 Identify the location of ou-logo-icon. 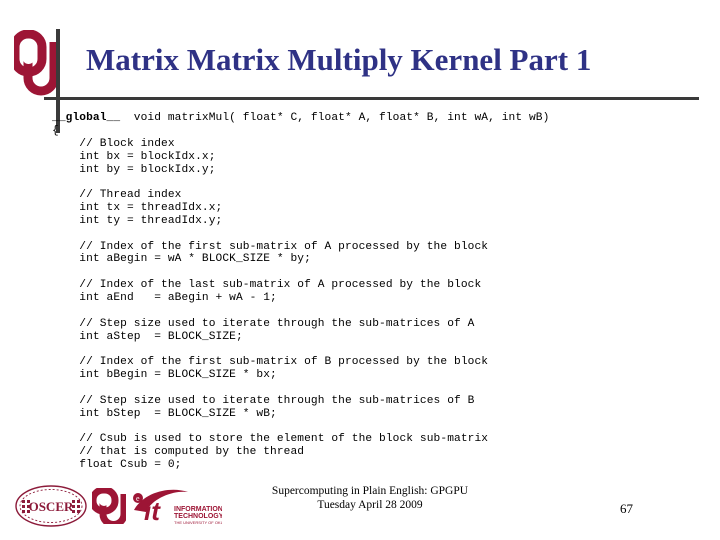
(108, 507).